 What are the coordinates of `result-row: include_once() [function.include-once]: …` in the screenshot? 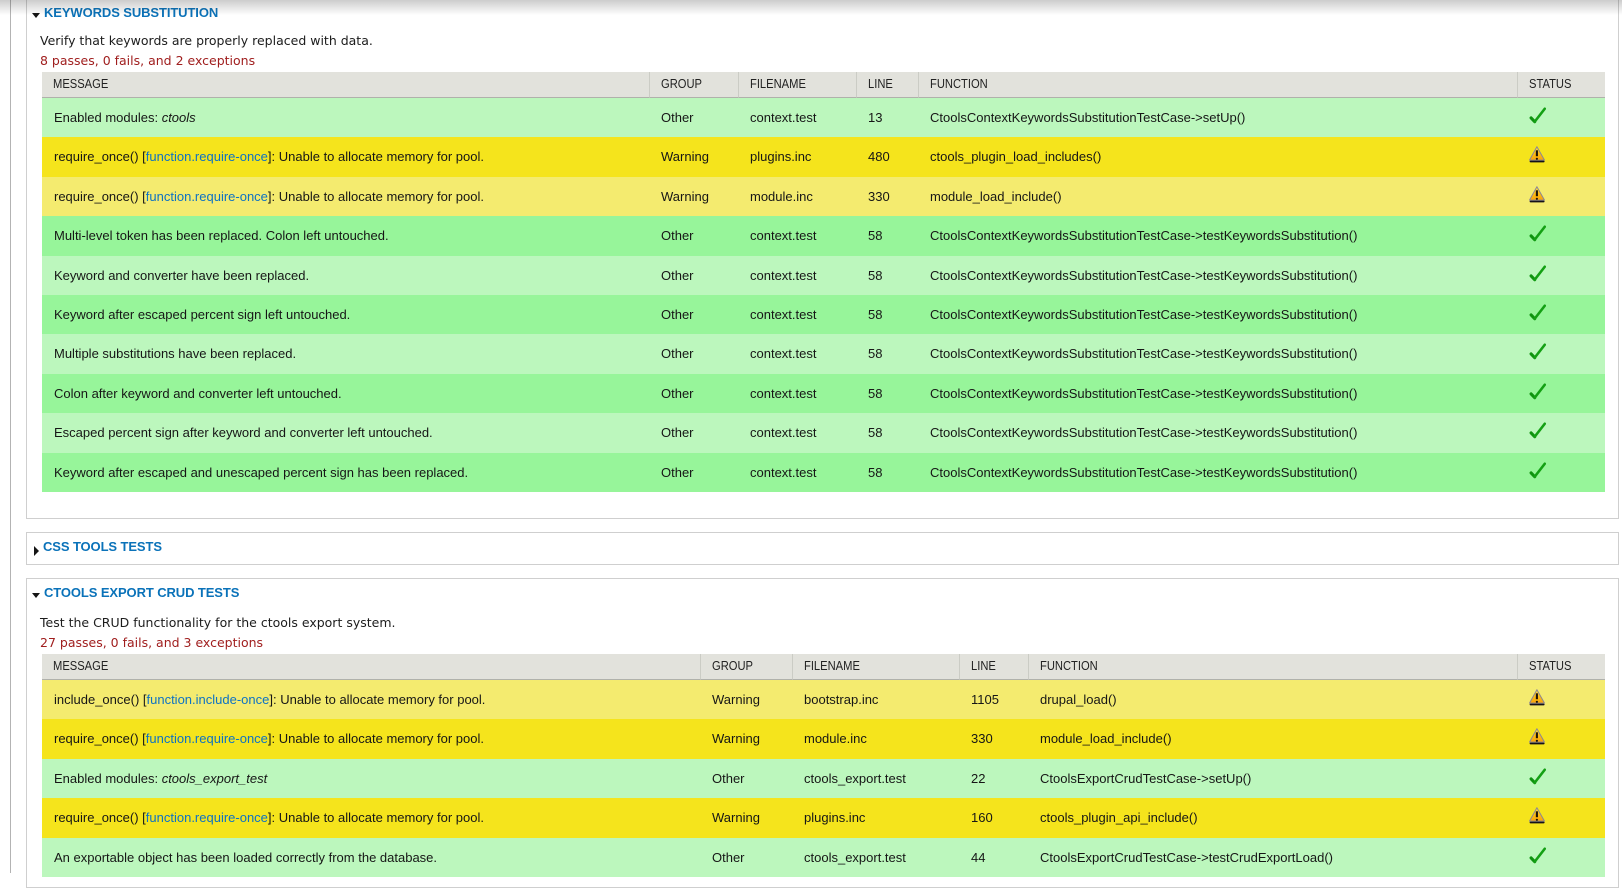 It's located at (823, 700).